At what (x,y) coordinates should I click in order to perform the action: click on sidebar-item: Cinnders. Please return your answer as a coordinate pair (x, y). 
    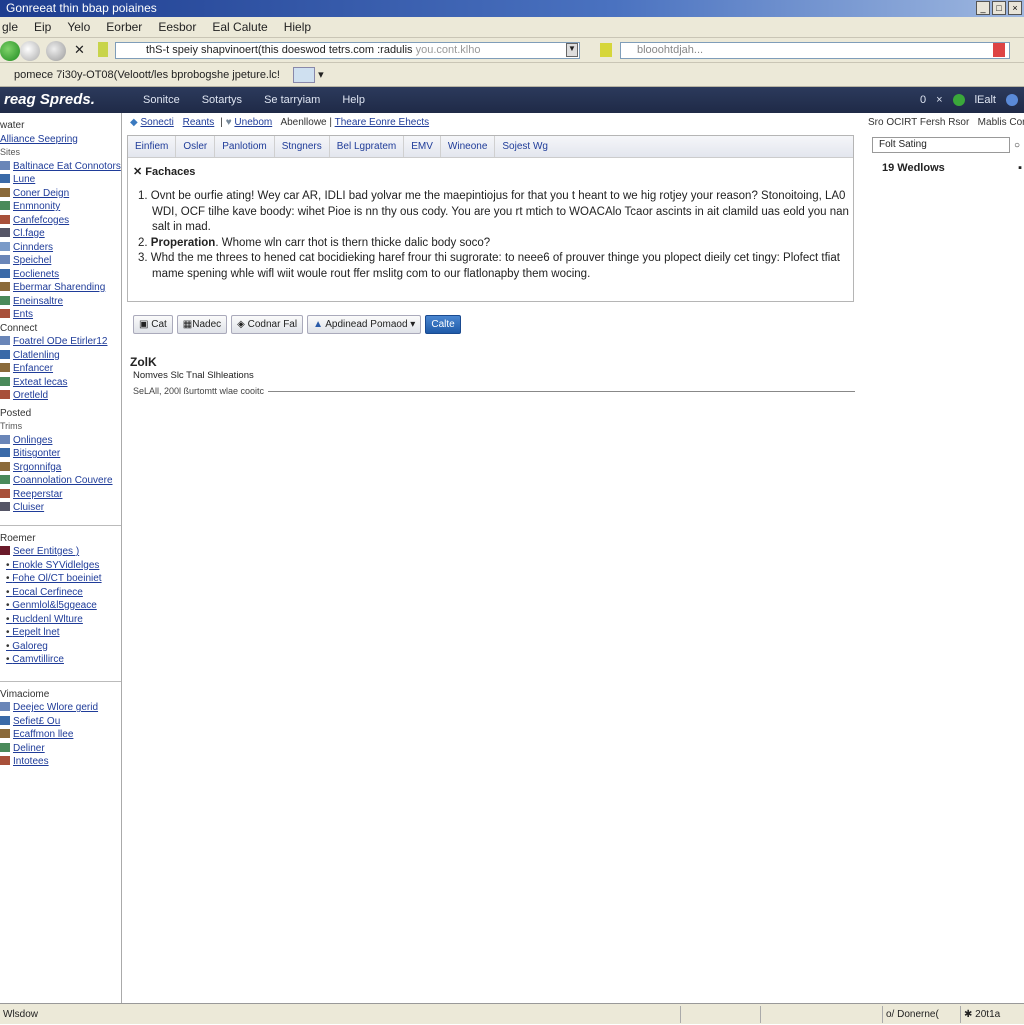
    Looking at the image, I should click on (60, 248).